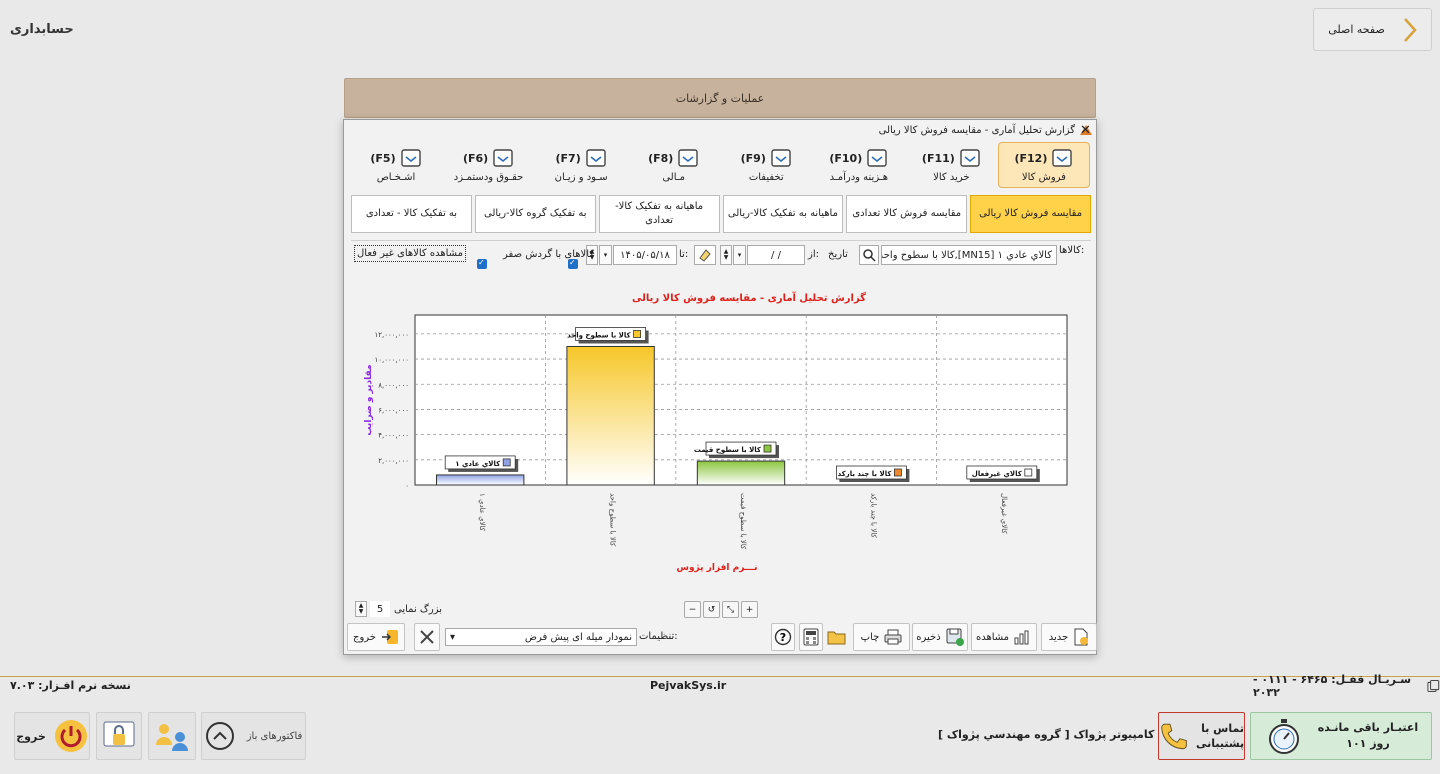  I want to click on to-label: تا:, so click(684, 254).